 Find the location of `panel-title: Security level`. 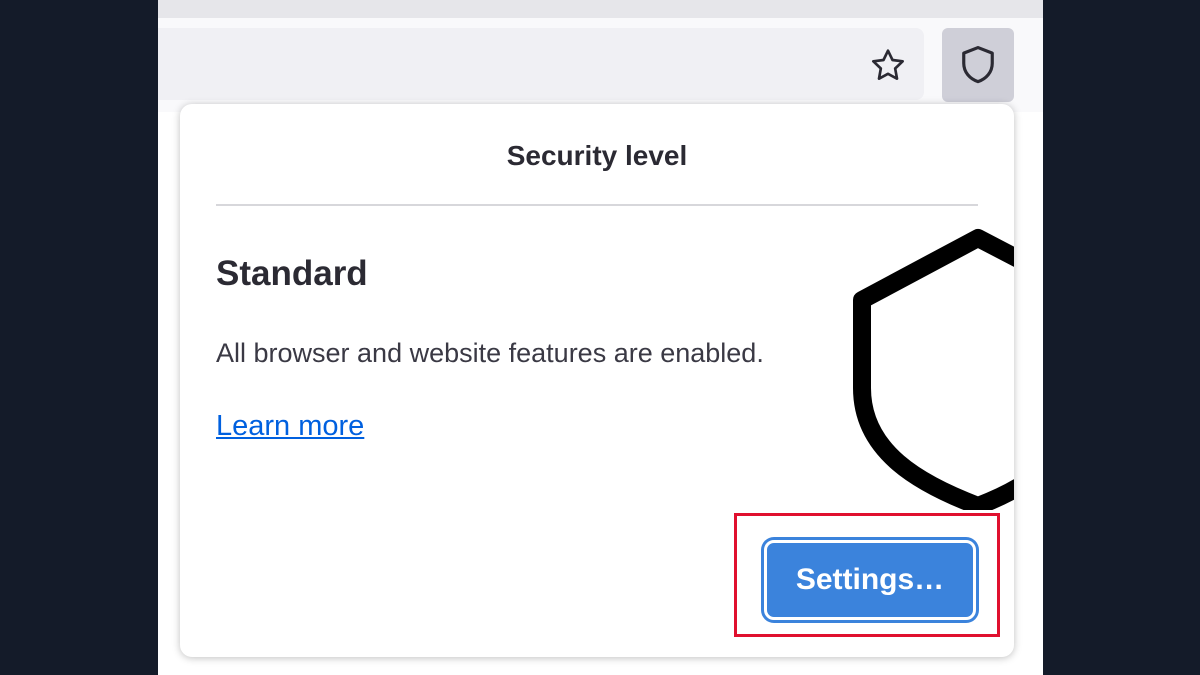

panel-title: Security level is located at coordinates (597, 155).